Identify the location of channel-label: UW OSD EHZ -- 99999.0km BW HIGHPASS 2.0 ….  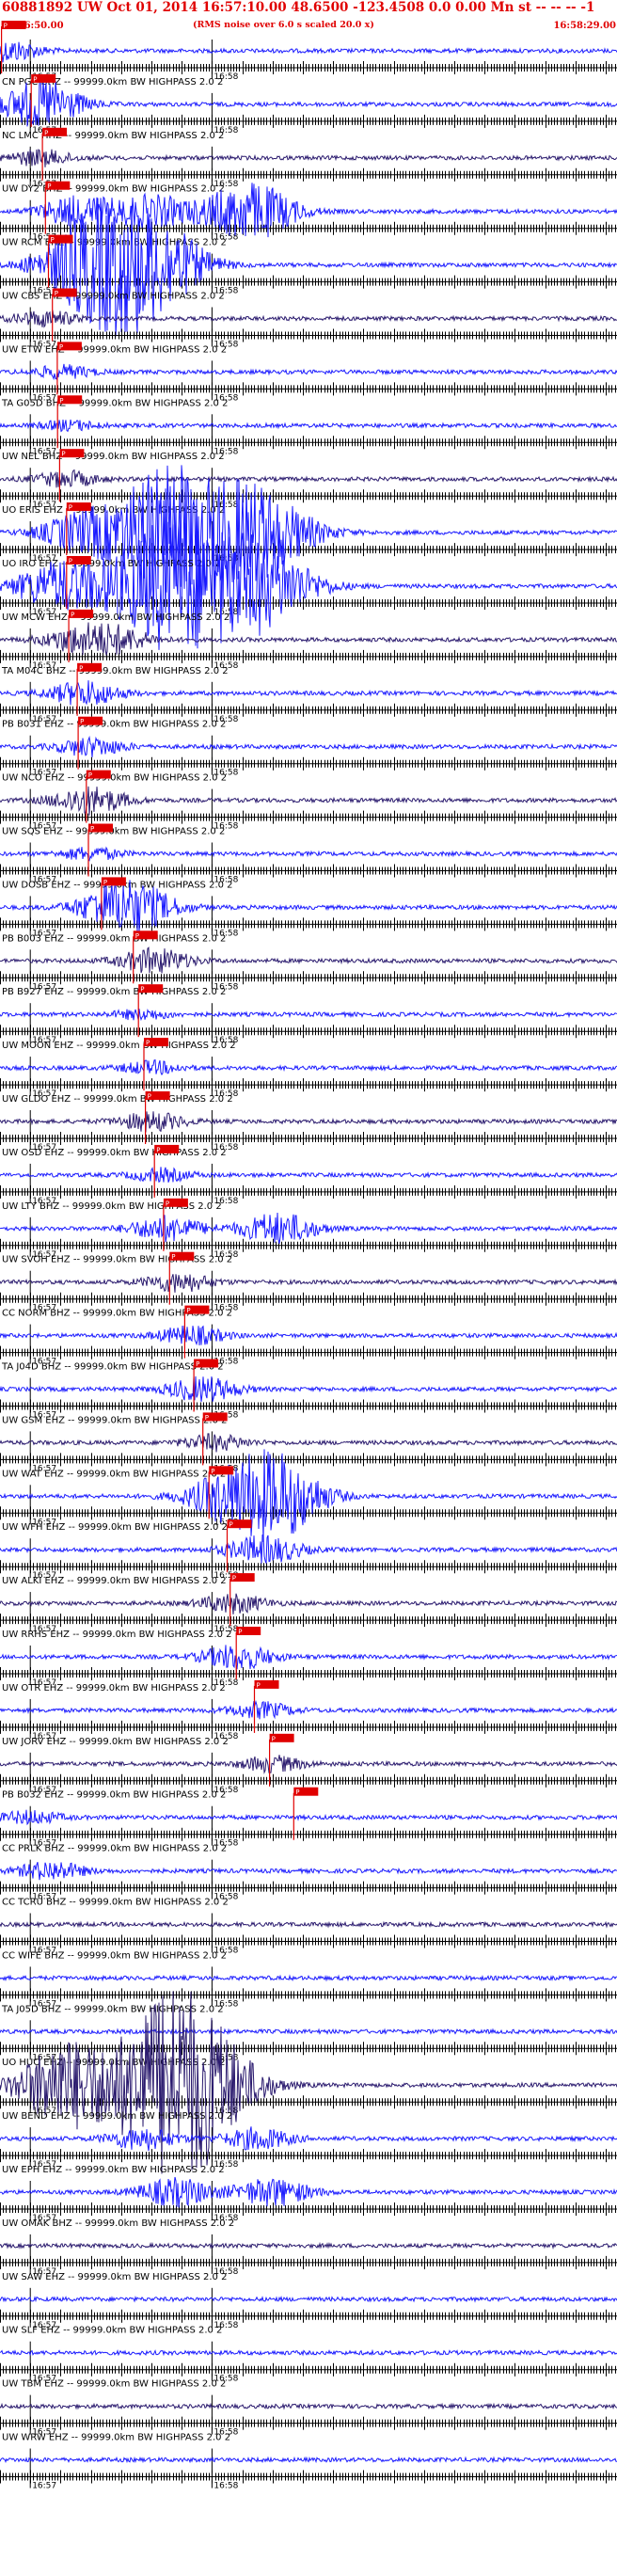
(114, 1153).